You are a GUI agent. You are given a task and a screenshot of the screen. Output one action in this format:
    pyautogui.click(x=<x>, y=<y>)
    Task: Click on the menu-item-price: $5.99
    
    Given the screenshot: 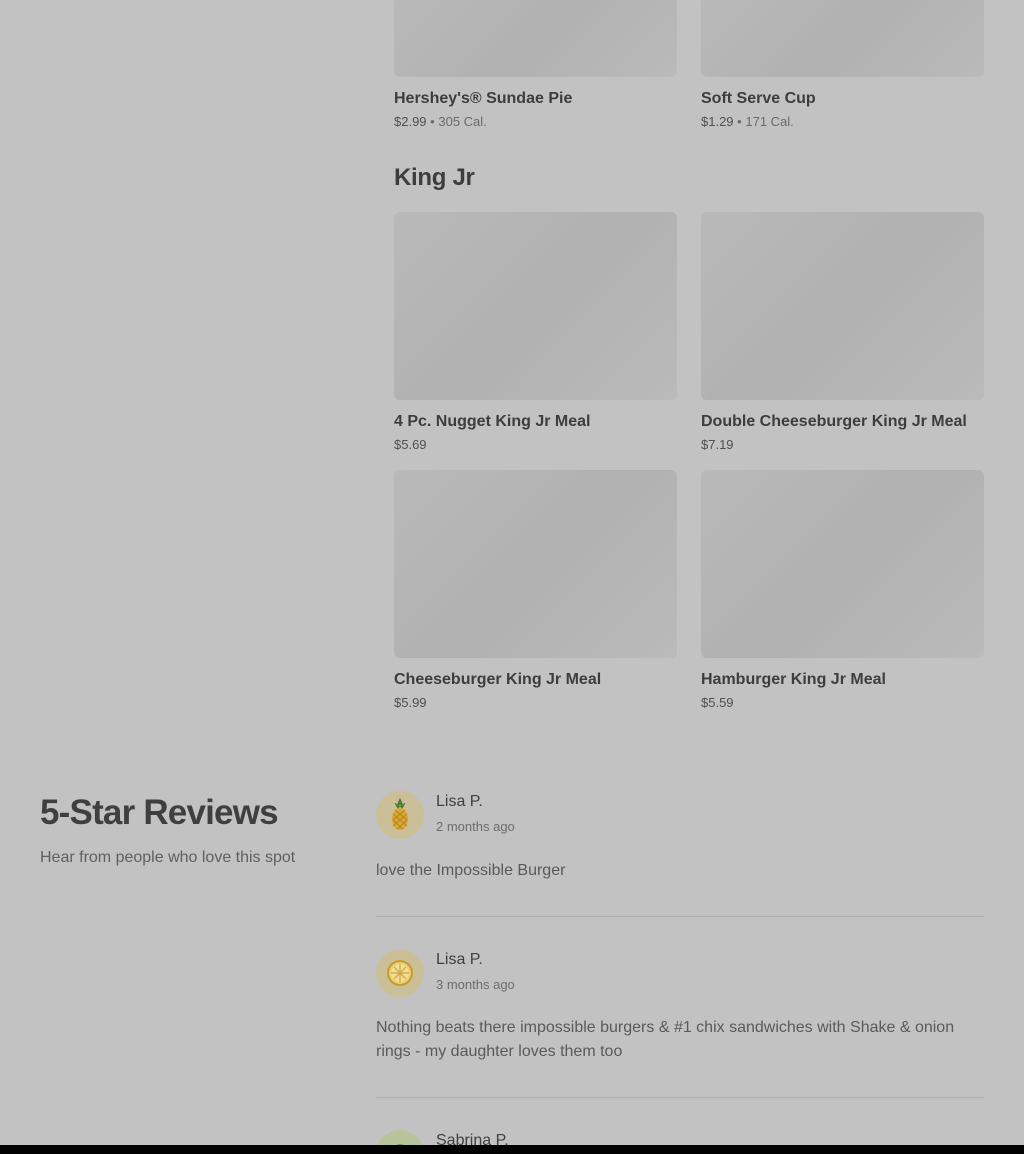 What is the action you would take?
    pyautogui.click(x=410, y=702)
    